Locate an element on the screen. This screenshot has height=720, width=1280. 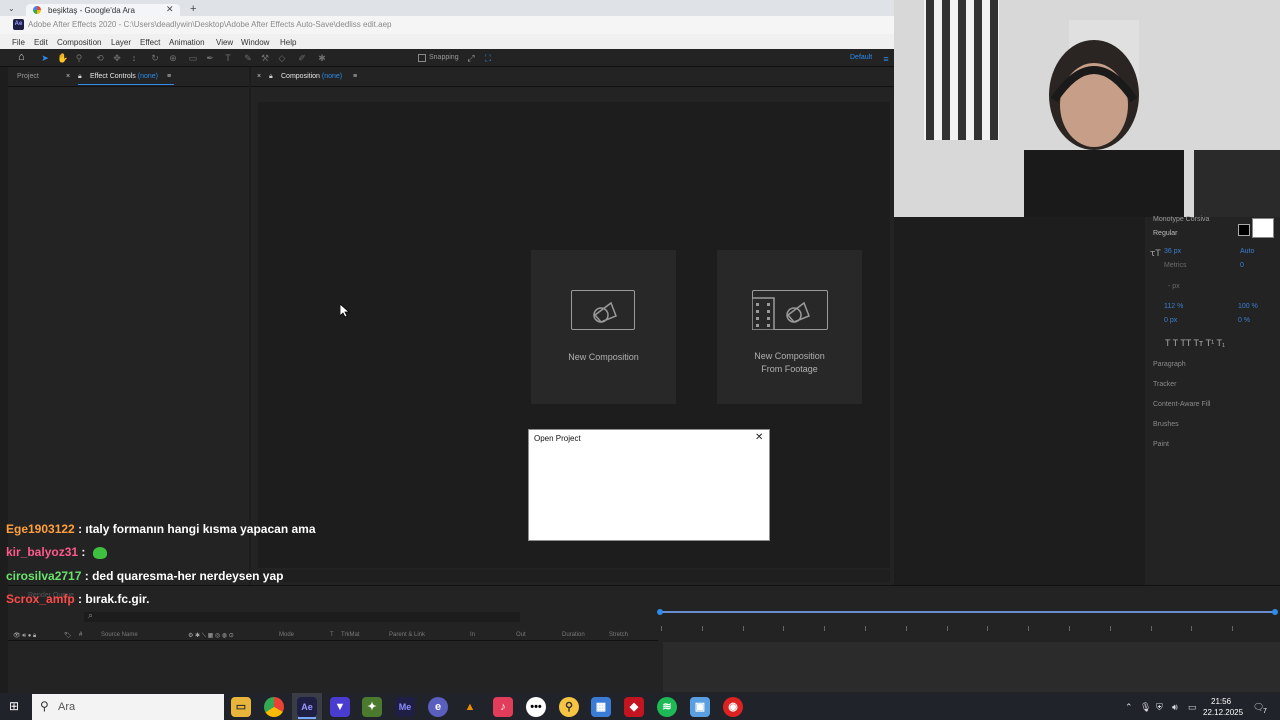
column-parent-link: Parent & Link is located at coordinates (407, 635).